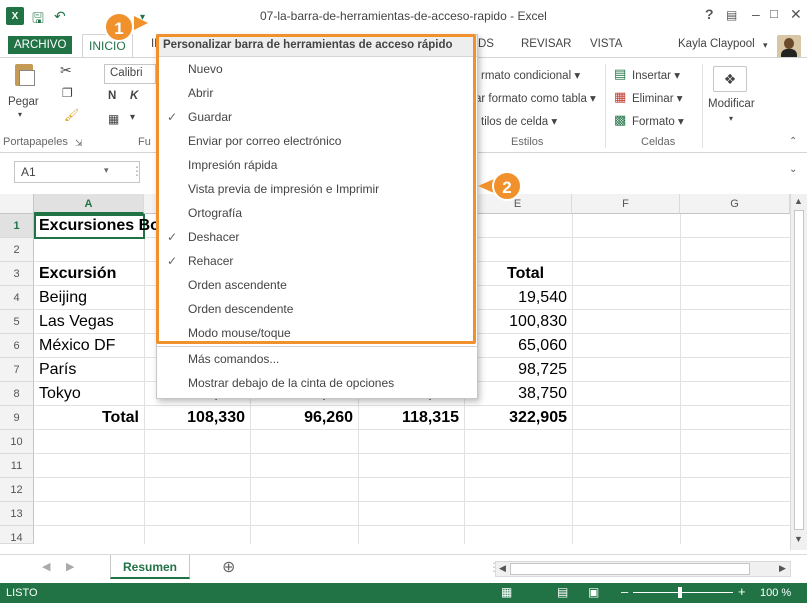 The height and width of the screenshot is (603, 807). Describe the element at coordinates (765, 45) in the screenshot. I see `user-menu-arrow-icon: ▾` at that location.